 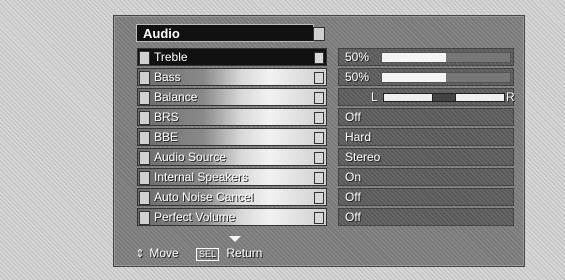 What do you see at coordinates (426, 137) in the screenshot?
I see `bbe-value: Hard` at bounding box center [426, 137].